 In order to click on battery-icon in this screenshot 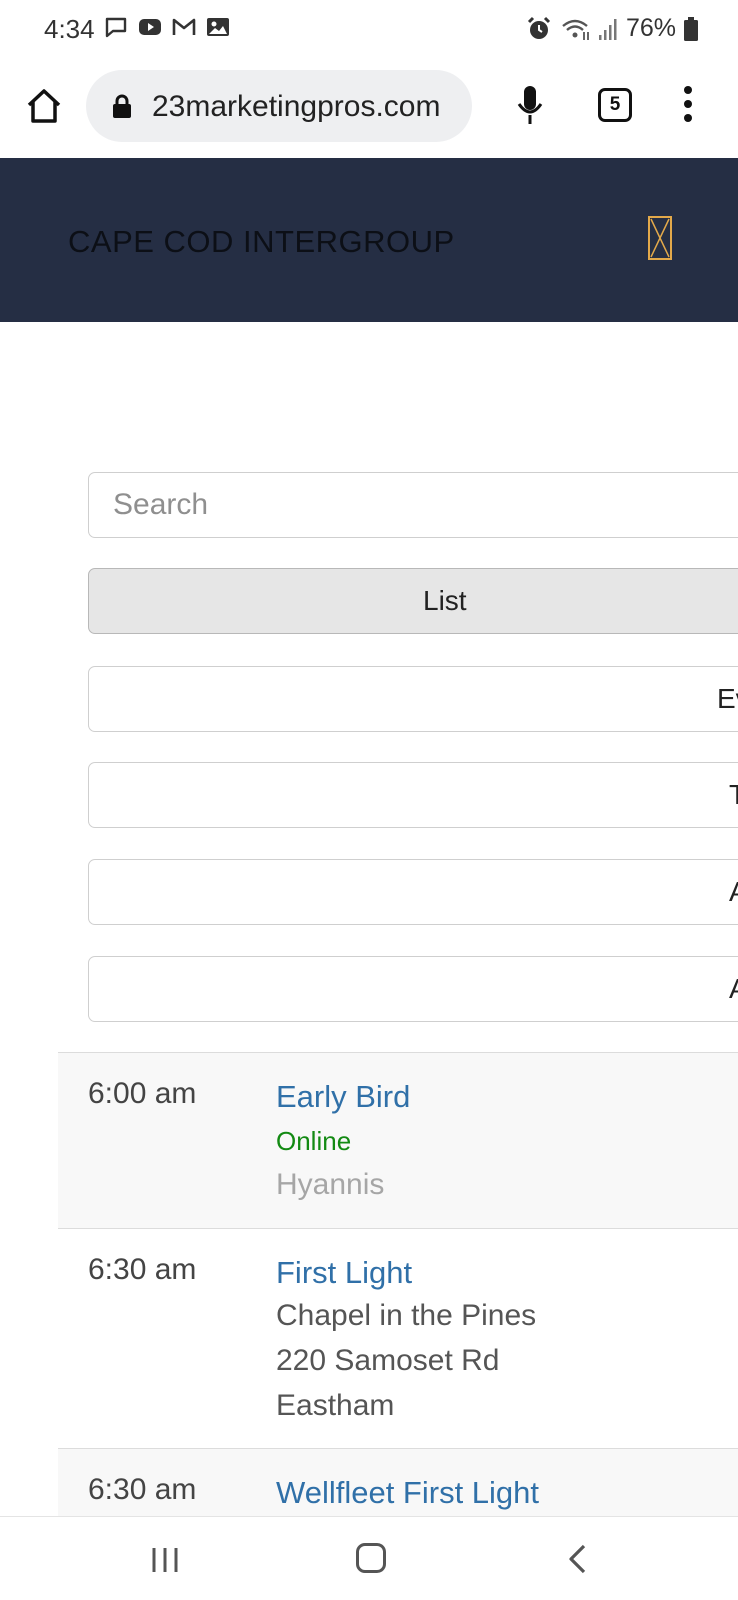, I will do `click(691, 28)`.